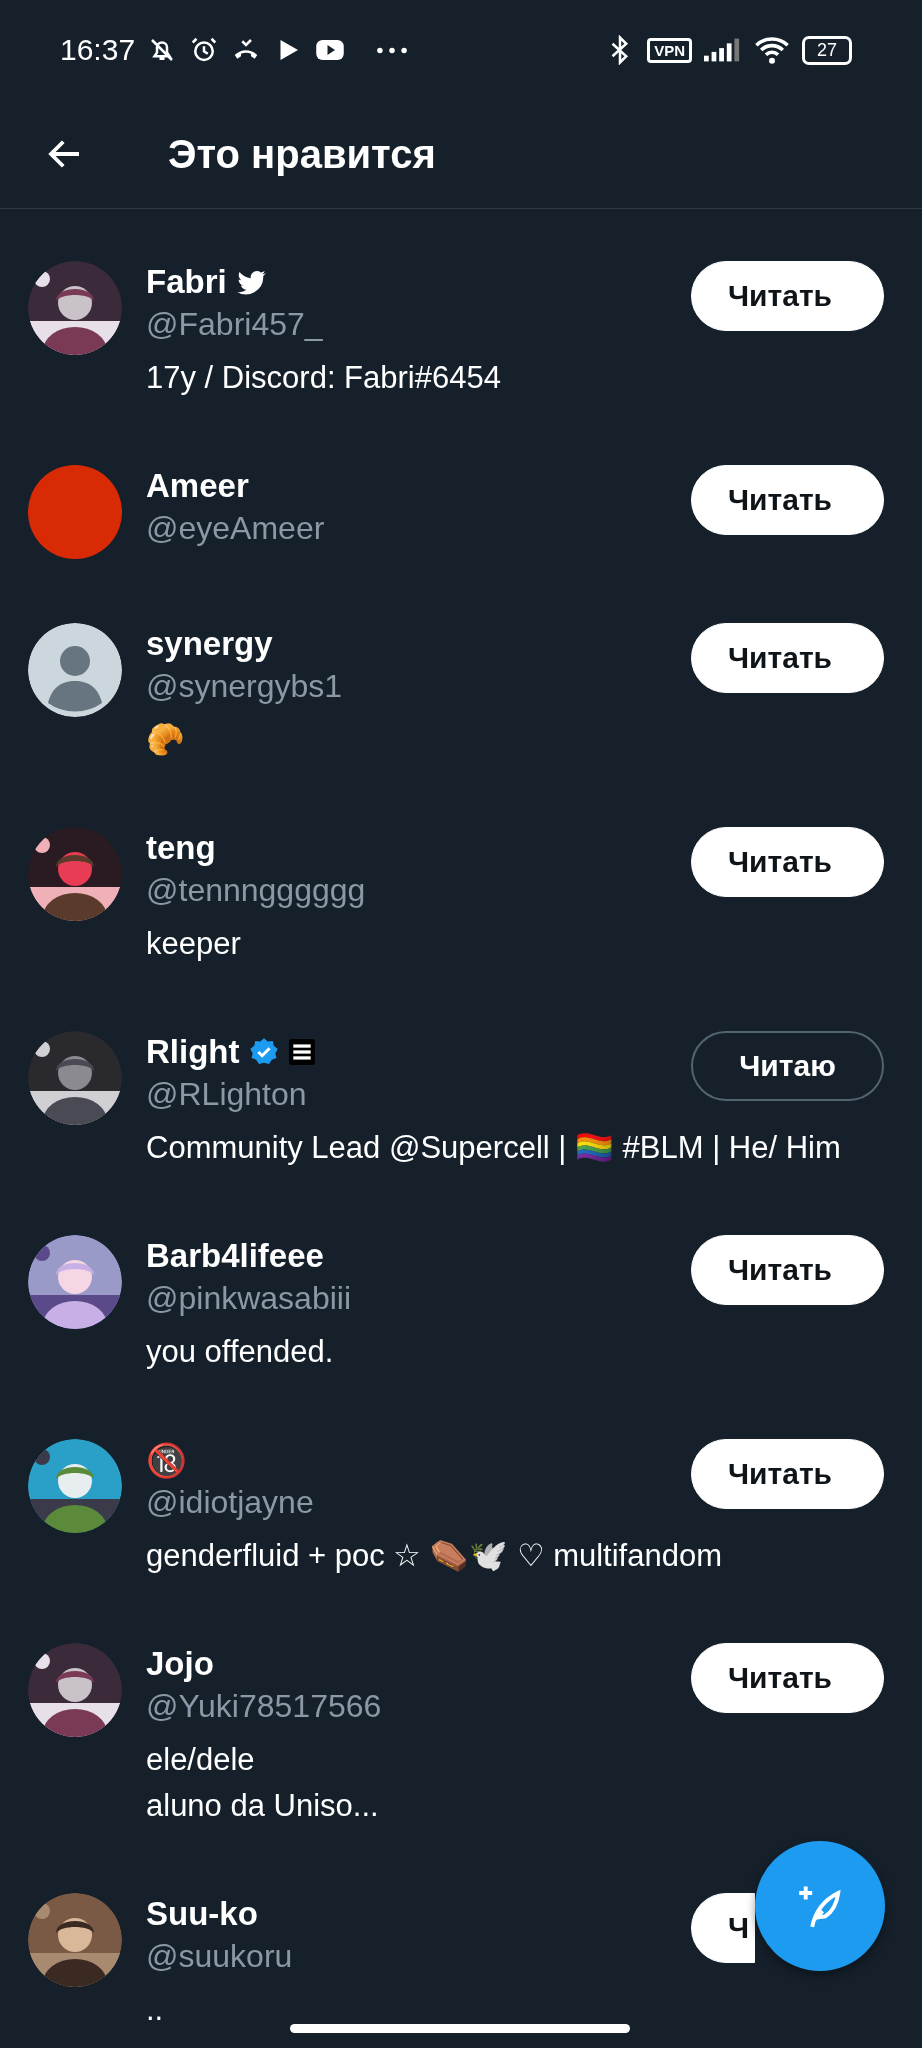 The image size is (922, 2048). I want to click on verified-icon, so click(264, 1052).